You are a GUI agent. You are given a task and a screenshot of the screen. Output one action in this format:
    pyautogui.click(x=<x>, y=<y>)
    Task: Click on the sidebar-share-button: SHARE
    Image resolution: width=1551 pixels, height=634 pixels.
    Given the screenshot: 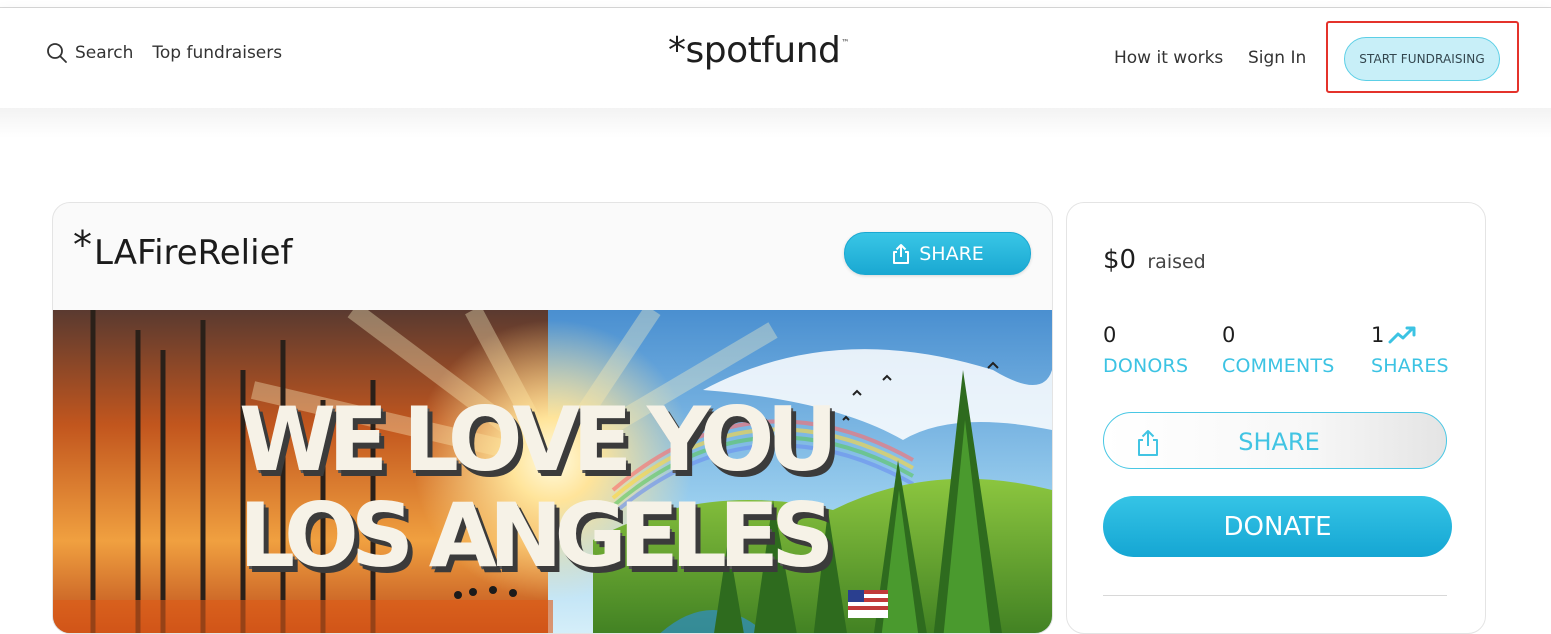 What is the action you would take?
    pyautogui.click(x=1275, y=440)
    